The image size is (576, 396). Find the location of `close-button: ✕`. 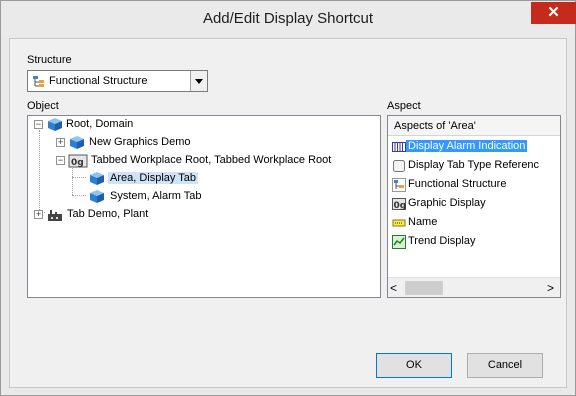

close-button: ✕ is located at coordinates (553, 13).